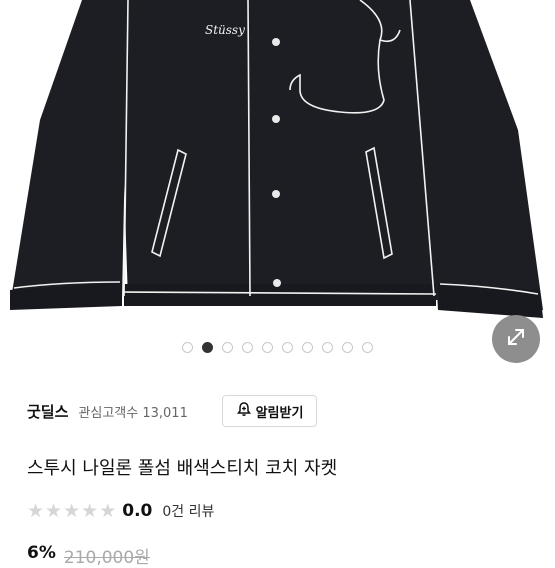 This screenshot has width=555, height=568. What do you see at coordinates (182, 468) in the screenshot?
I see `product-title: 스투시 나일론 폴섬 배색스티치 코치 자켓` at bounding box center [182, 468].